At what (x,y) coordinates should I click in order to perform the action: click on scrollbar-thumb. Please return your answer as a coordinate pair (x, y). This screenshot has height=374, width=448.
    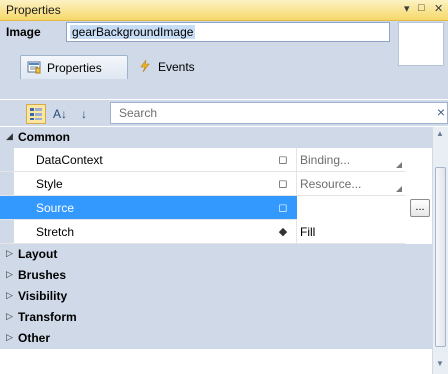
    Looking at the image, I should click on (440, 257).